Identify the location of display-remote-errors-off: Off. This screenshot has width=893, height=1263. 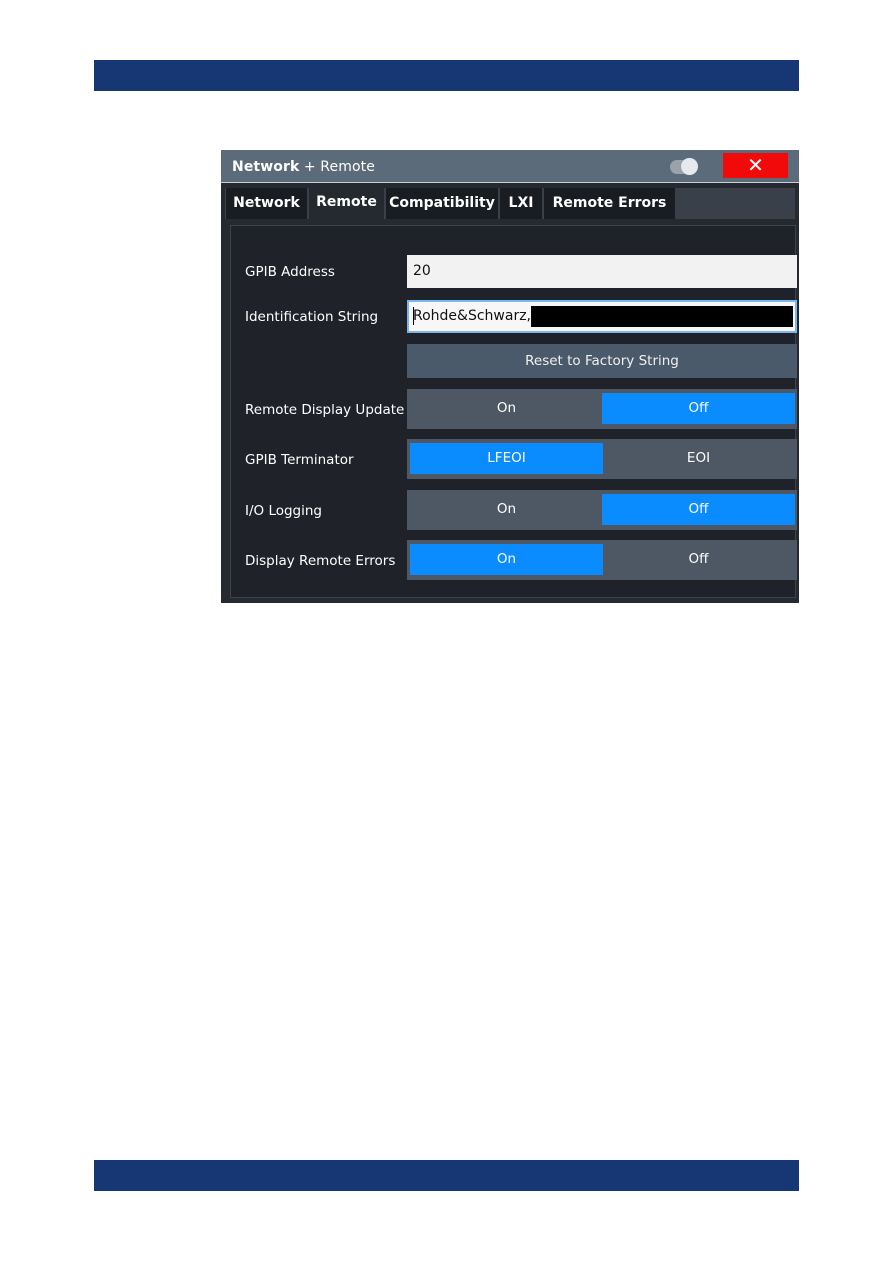
(698, 559).